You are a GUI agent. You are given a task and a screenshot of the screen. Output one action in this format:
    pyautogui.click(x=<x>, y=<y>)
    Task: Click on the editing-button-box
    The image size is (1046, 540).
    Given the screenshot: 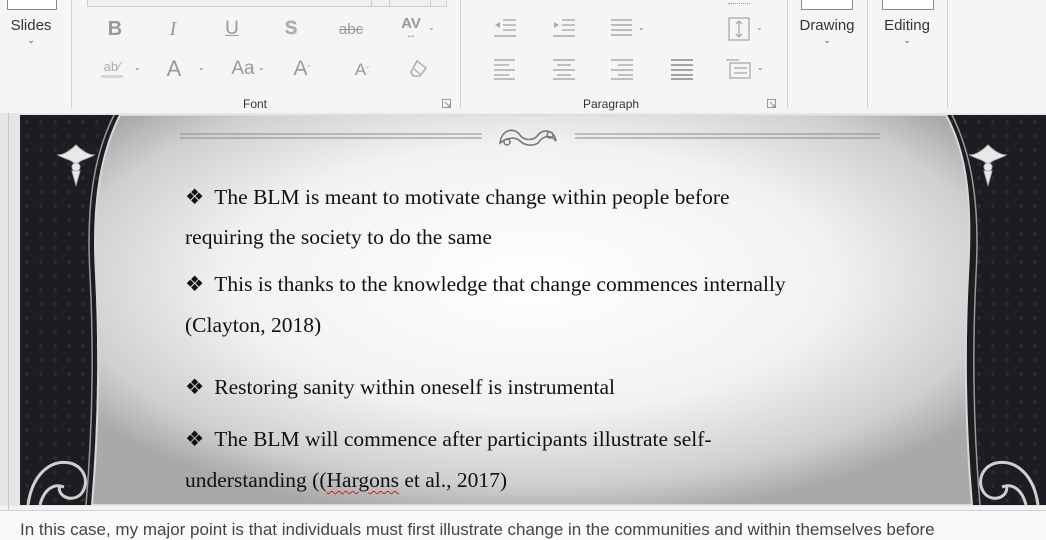 What is the action you would take?
    pyautogui.click(x=908, y=5)
    